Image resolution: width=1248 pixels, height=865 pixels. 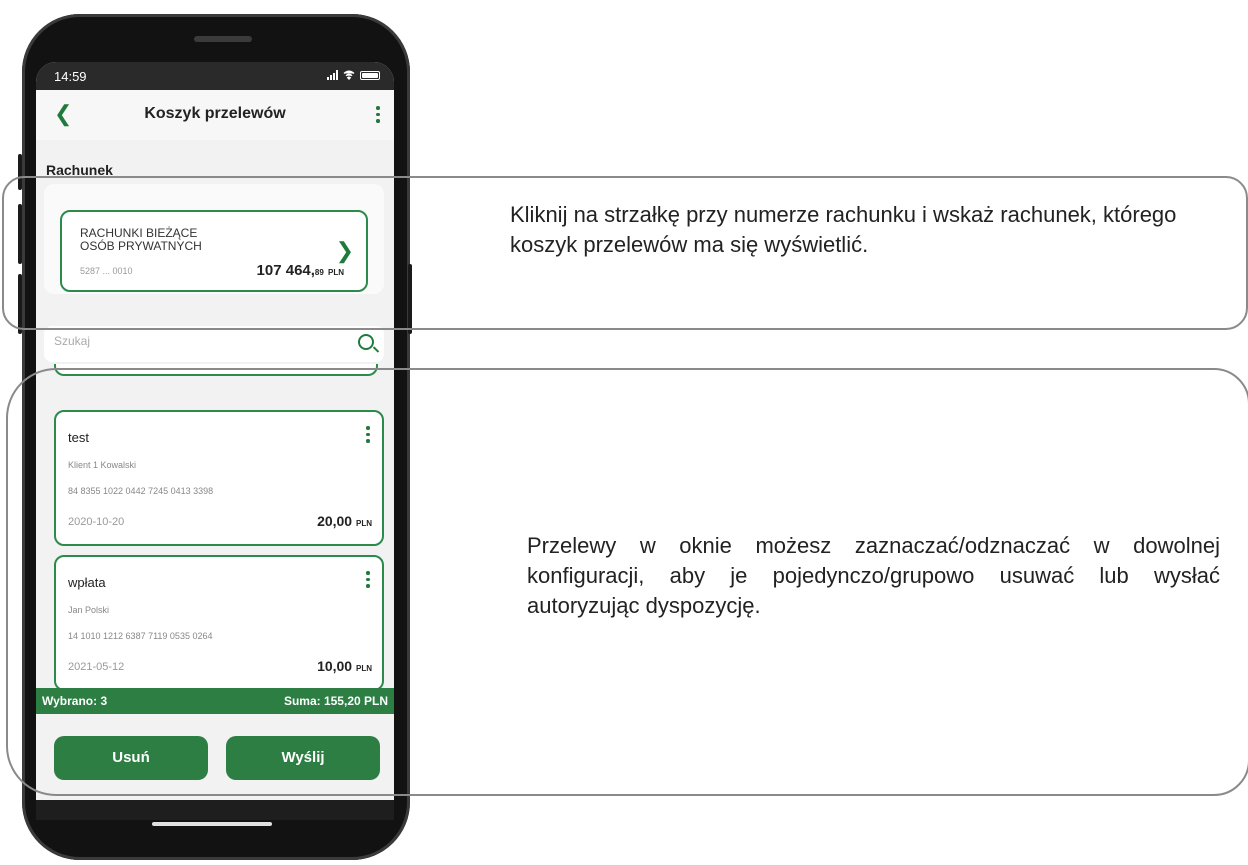 I want to click on wifi-icon, so click(x=349, y=75).